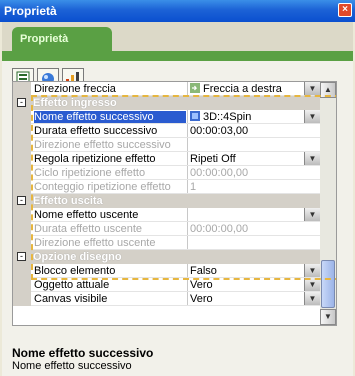 This screenshot has width=355, height=376. What do you see at coordinates (30, 11) in the screenshot?
I see `window-title: Proprietà` at bounding box center [30, 11].